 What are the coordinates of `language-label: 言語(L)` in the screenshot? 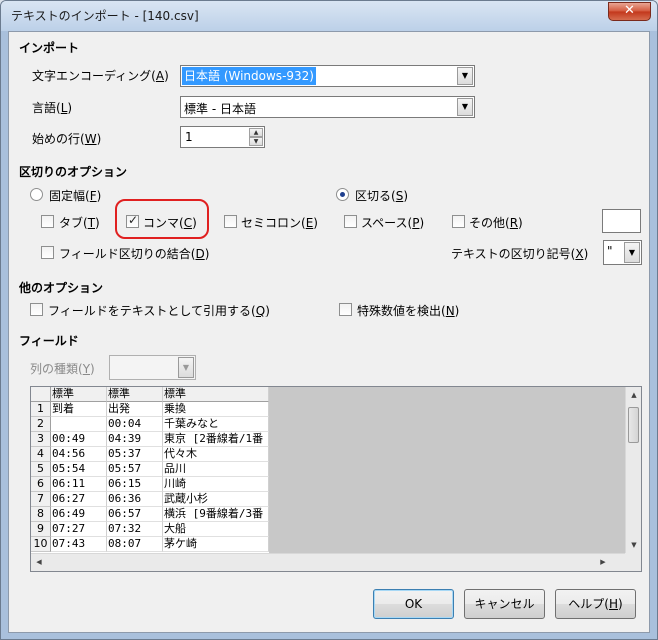 It's located at (52, 108).